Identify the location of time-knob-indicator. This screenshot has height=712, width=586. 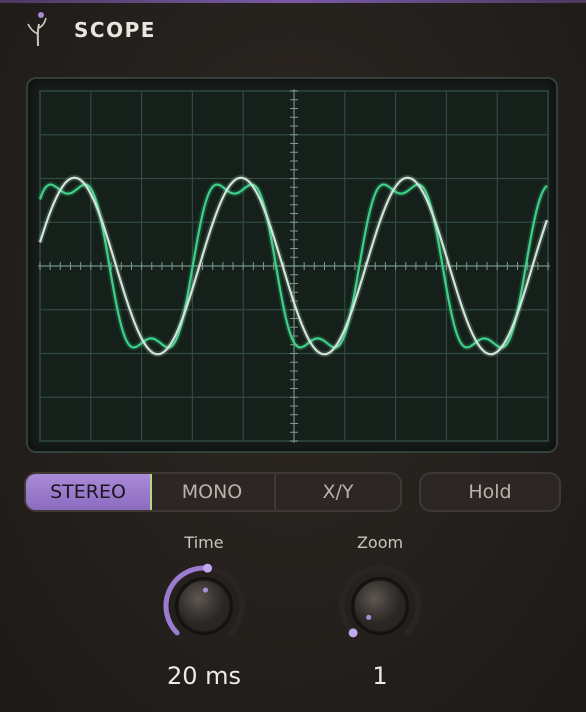
(205, 590).